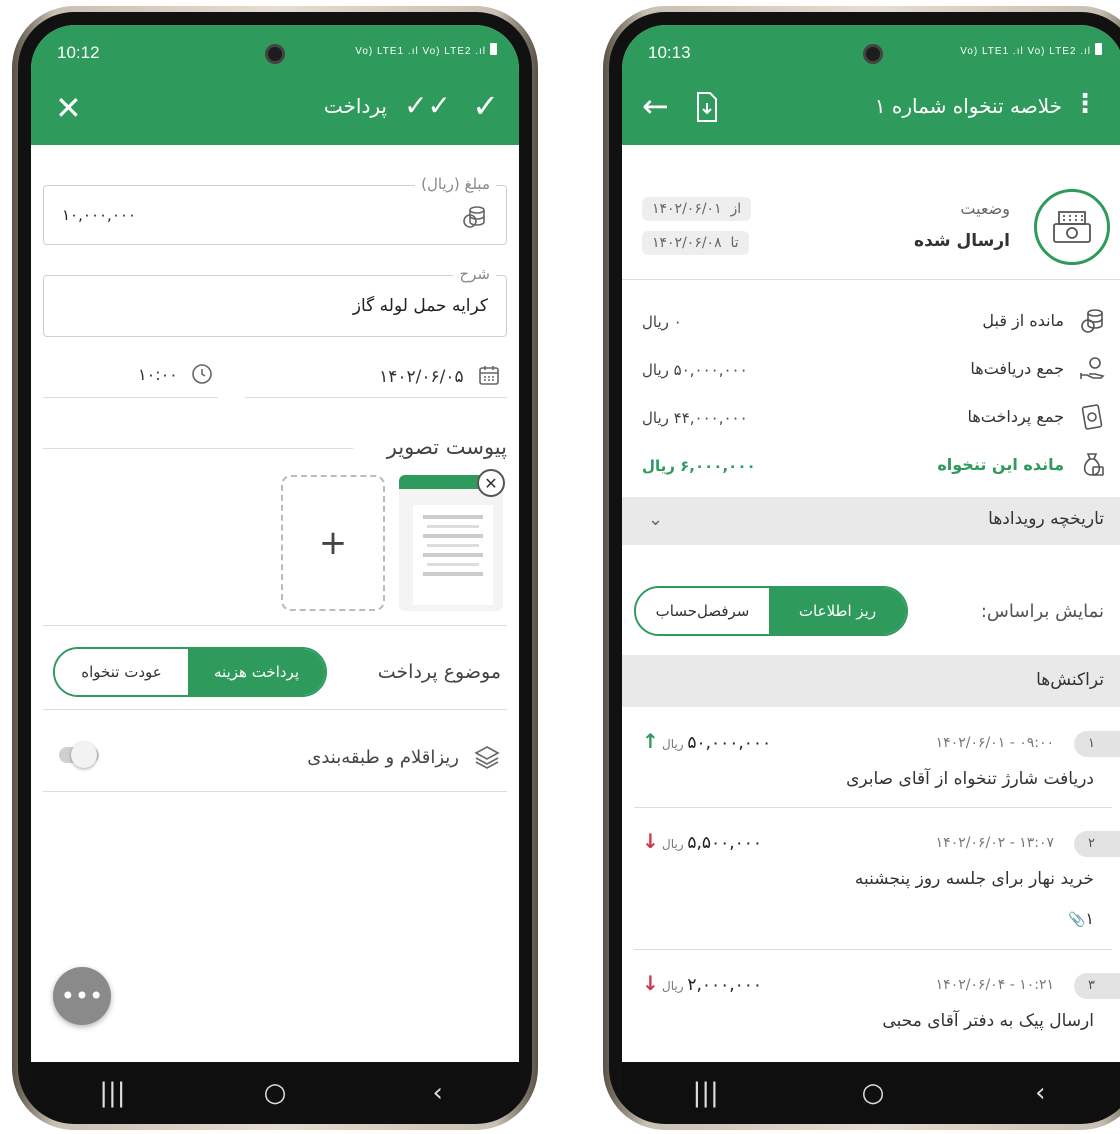 Image resolution: width=1120 pixels, height=1134 pixels. I want to click on subject-label: موضوع پرداخت, so click(439, 672).